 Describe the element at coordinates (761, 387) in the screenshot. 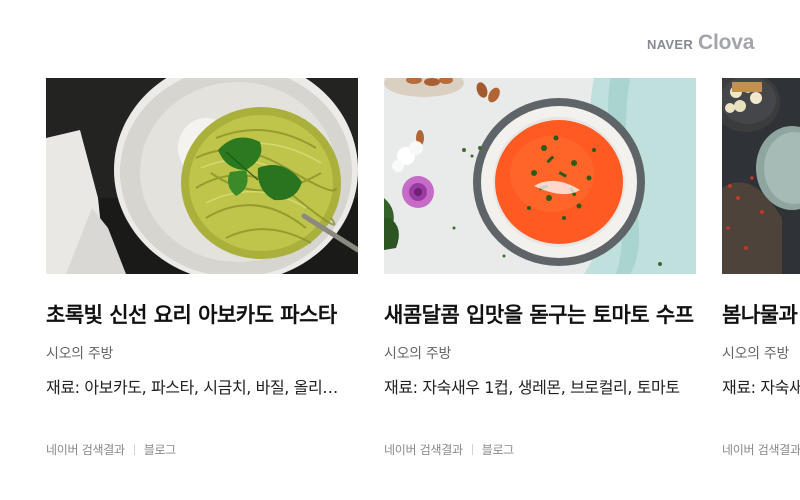

I see `recipe-ingredients: 재료: 자숙새우` at that location.